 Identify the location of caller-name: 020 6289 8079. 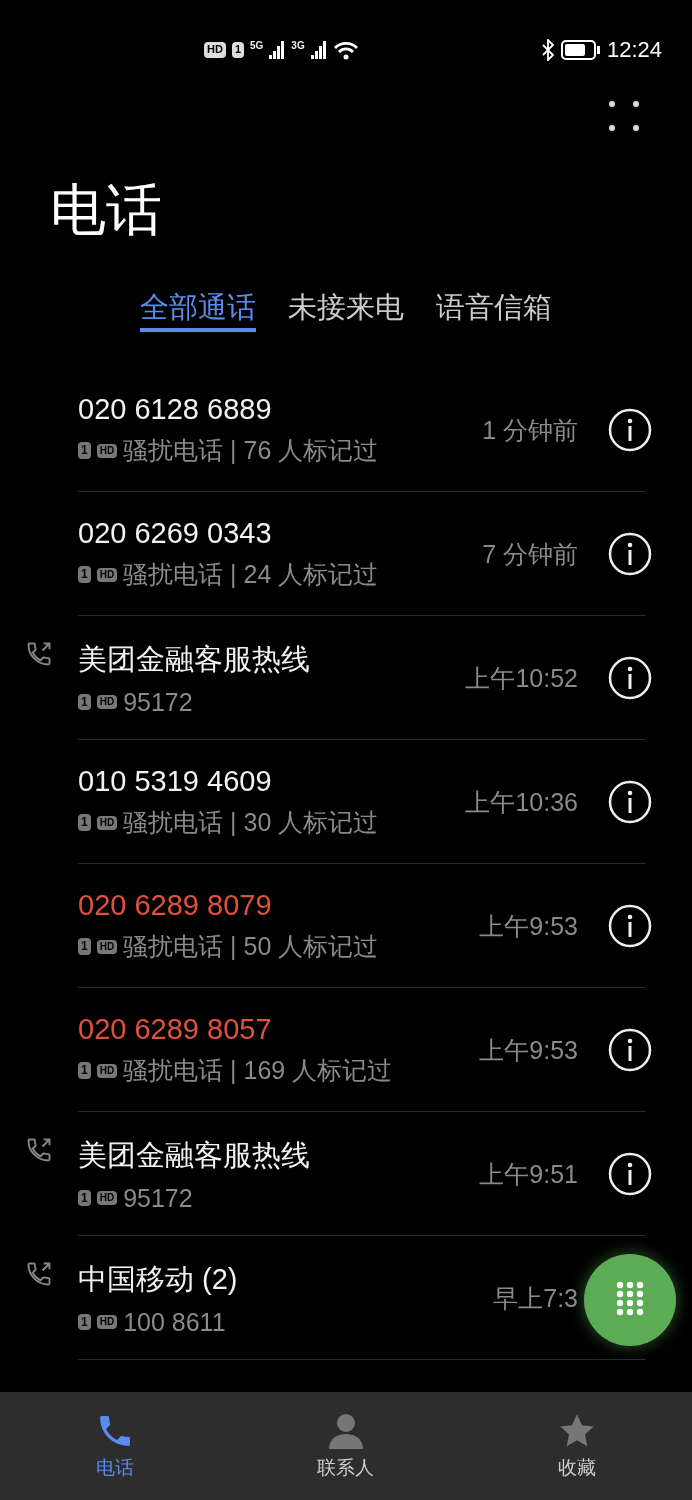
(175, 905).